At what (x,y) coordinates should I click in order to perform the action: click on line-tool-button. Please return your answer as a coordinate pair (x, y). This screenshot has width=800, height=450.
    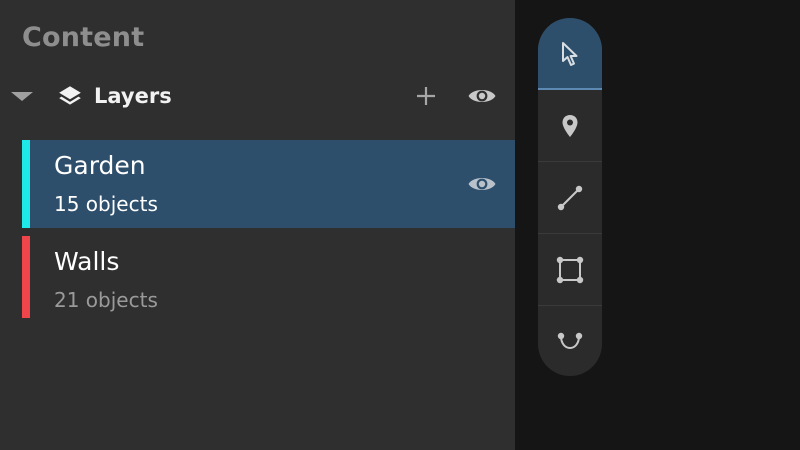
    Looking at the image, I should click on (570, 197).